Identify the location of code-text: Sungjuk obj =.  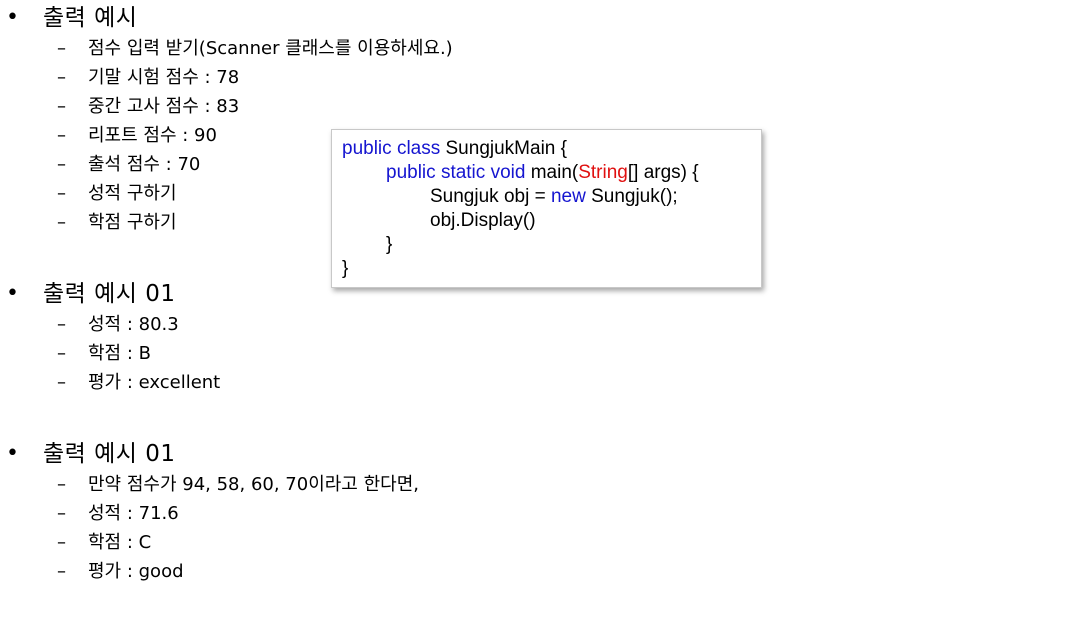
(490, 196).